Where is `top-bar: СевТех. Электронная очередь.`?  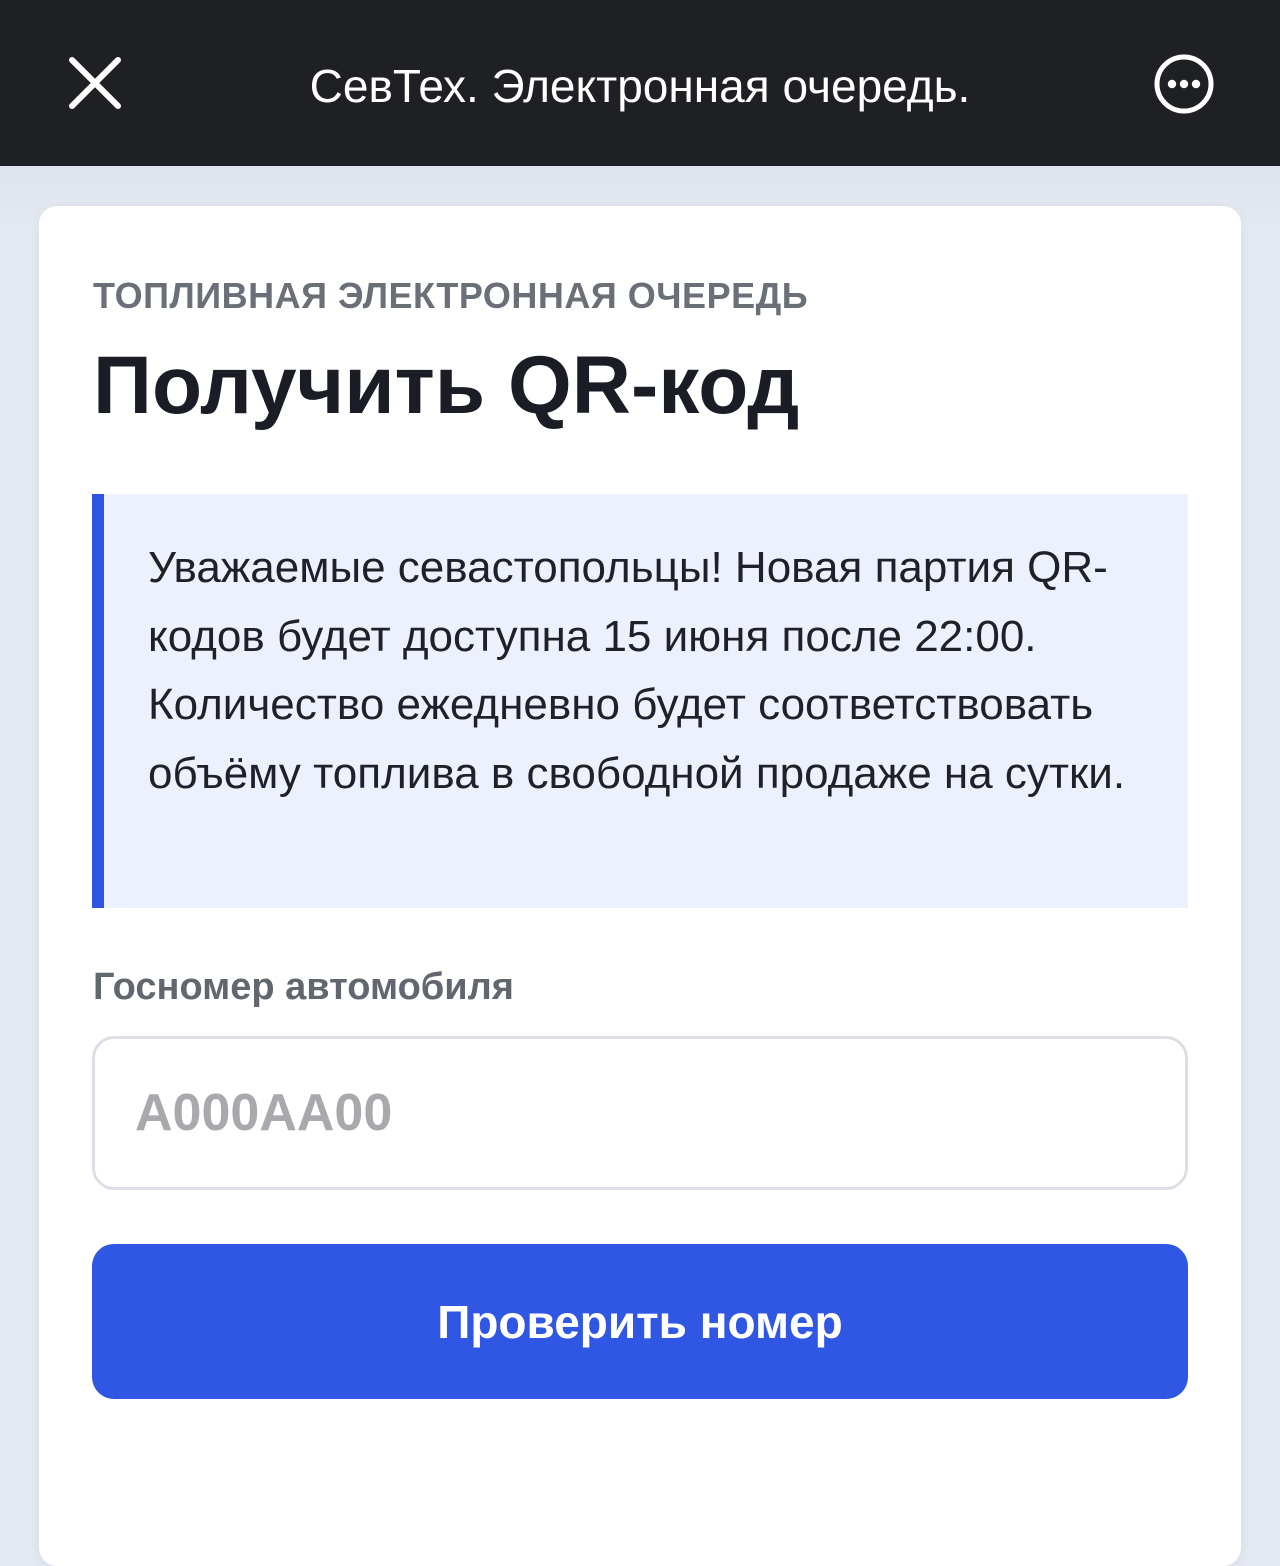 top-bar: СевТех. Электронная очередь. is located at coordinates (640, 83).